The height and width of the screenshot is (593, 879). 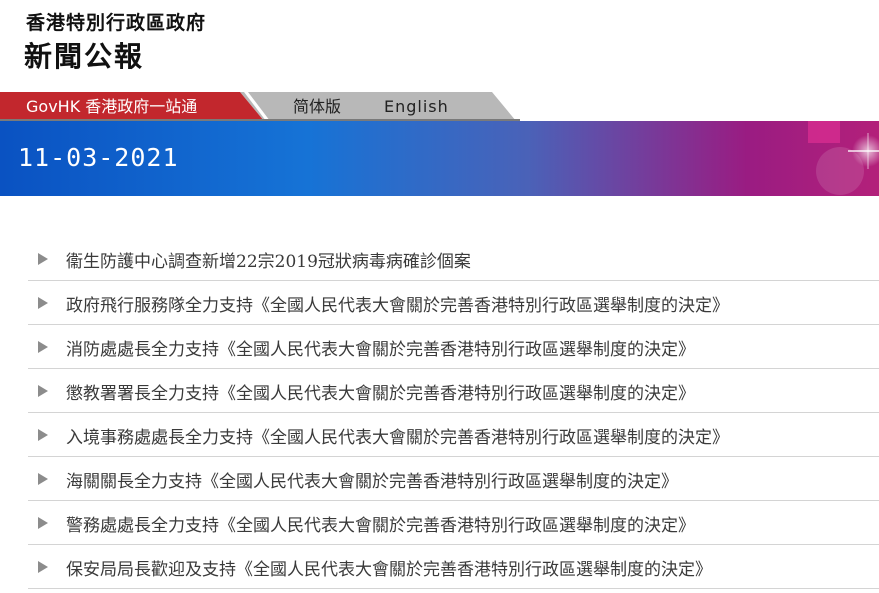 I want to click on top-navigation: GovHK 香港政府一站通 简体版 English, so click(x=439, y=106).